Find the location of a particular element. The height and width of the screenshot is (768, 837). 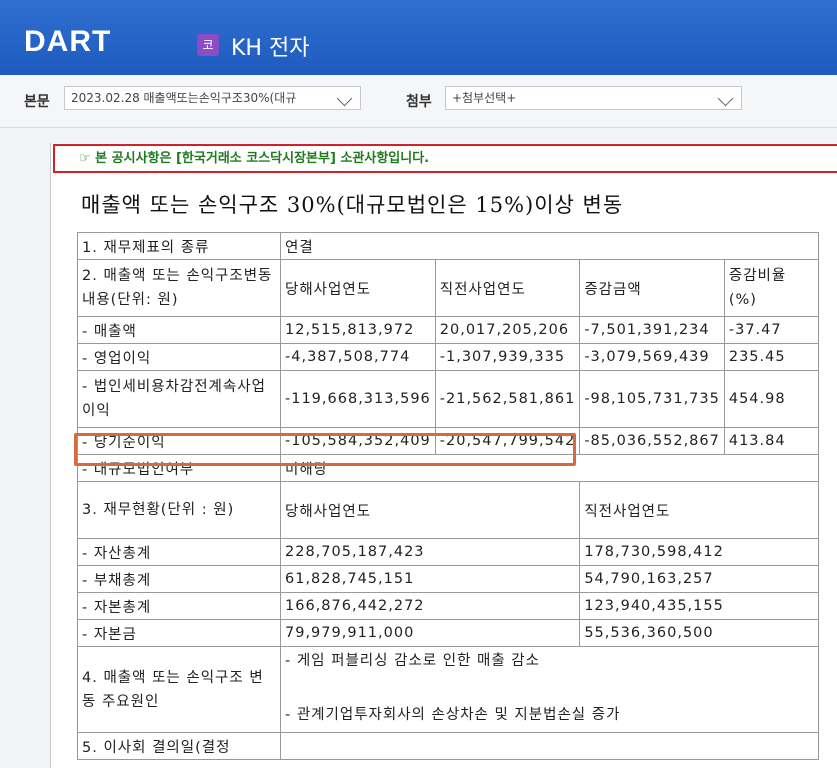

row-label: - 당기순이익 is located at coordinates (179, 441).